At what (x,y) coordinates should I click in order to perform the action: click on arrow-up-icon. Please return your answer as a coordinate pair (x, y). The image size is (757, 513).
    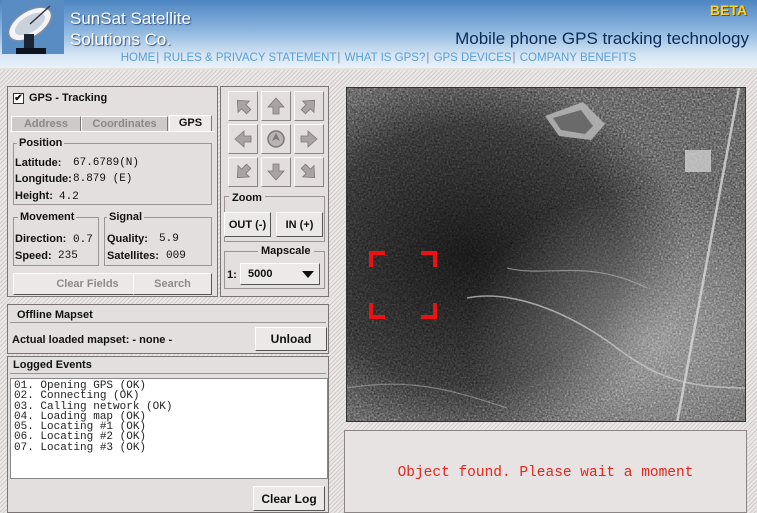
    Looking at the image, I should click on (276, 106).